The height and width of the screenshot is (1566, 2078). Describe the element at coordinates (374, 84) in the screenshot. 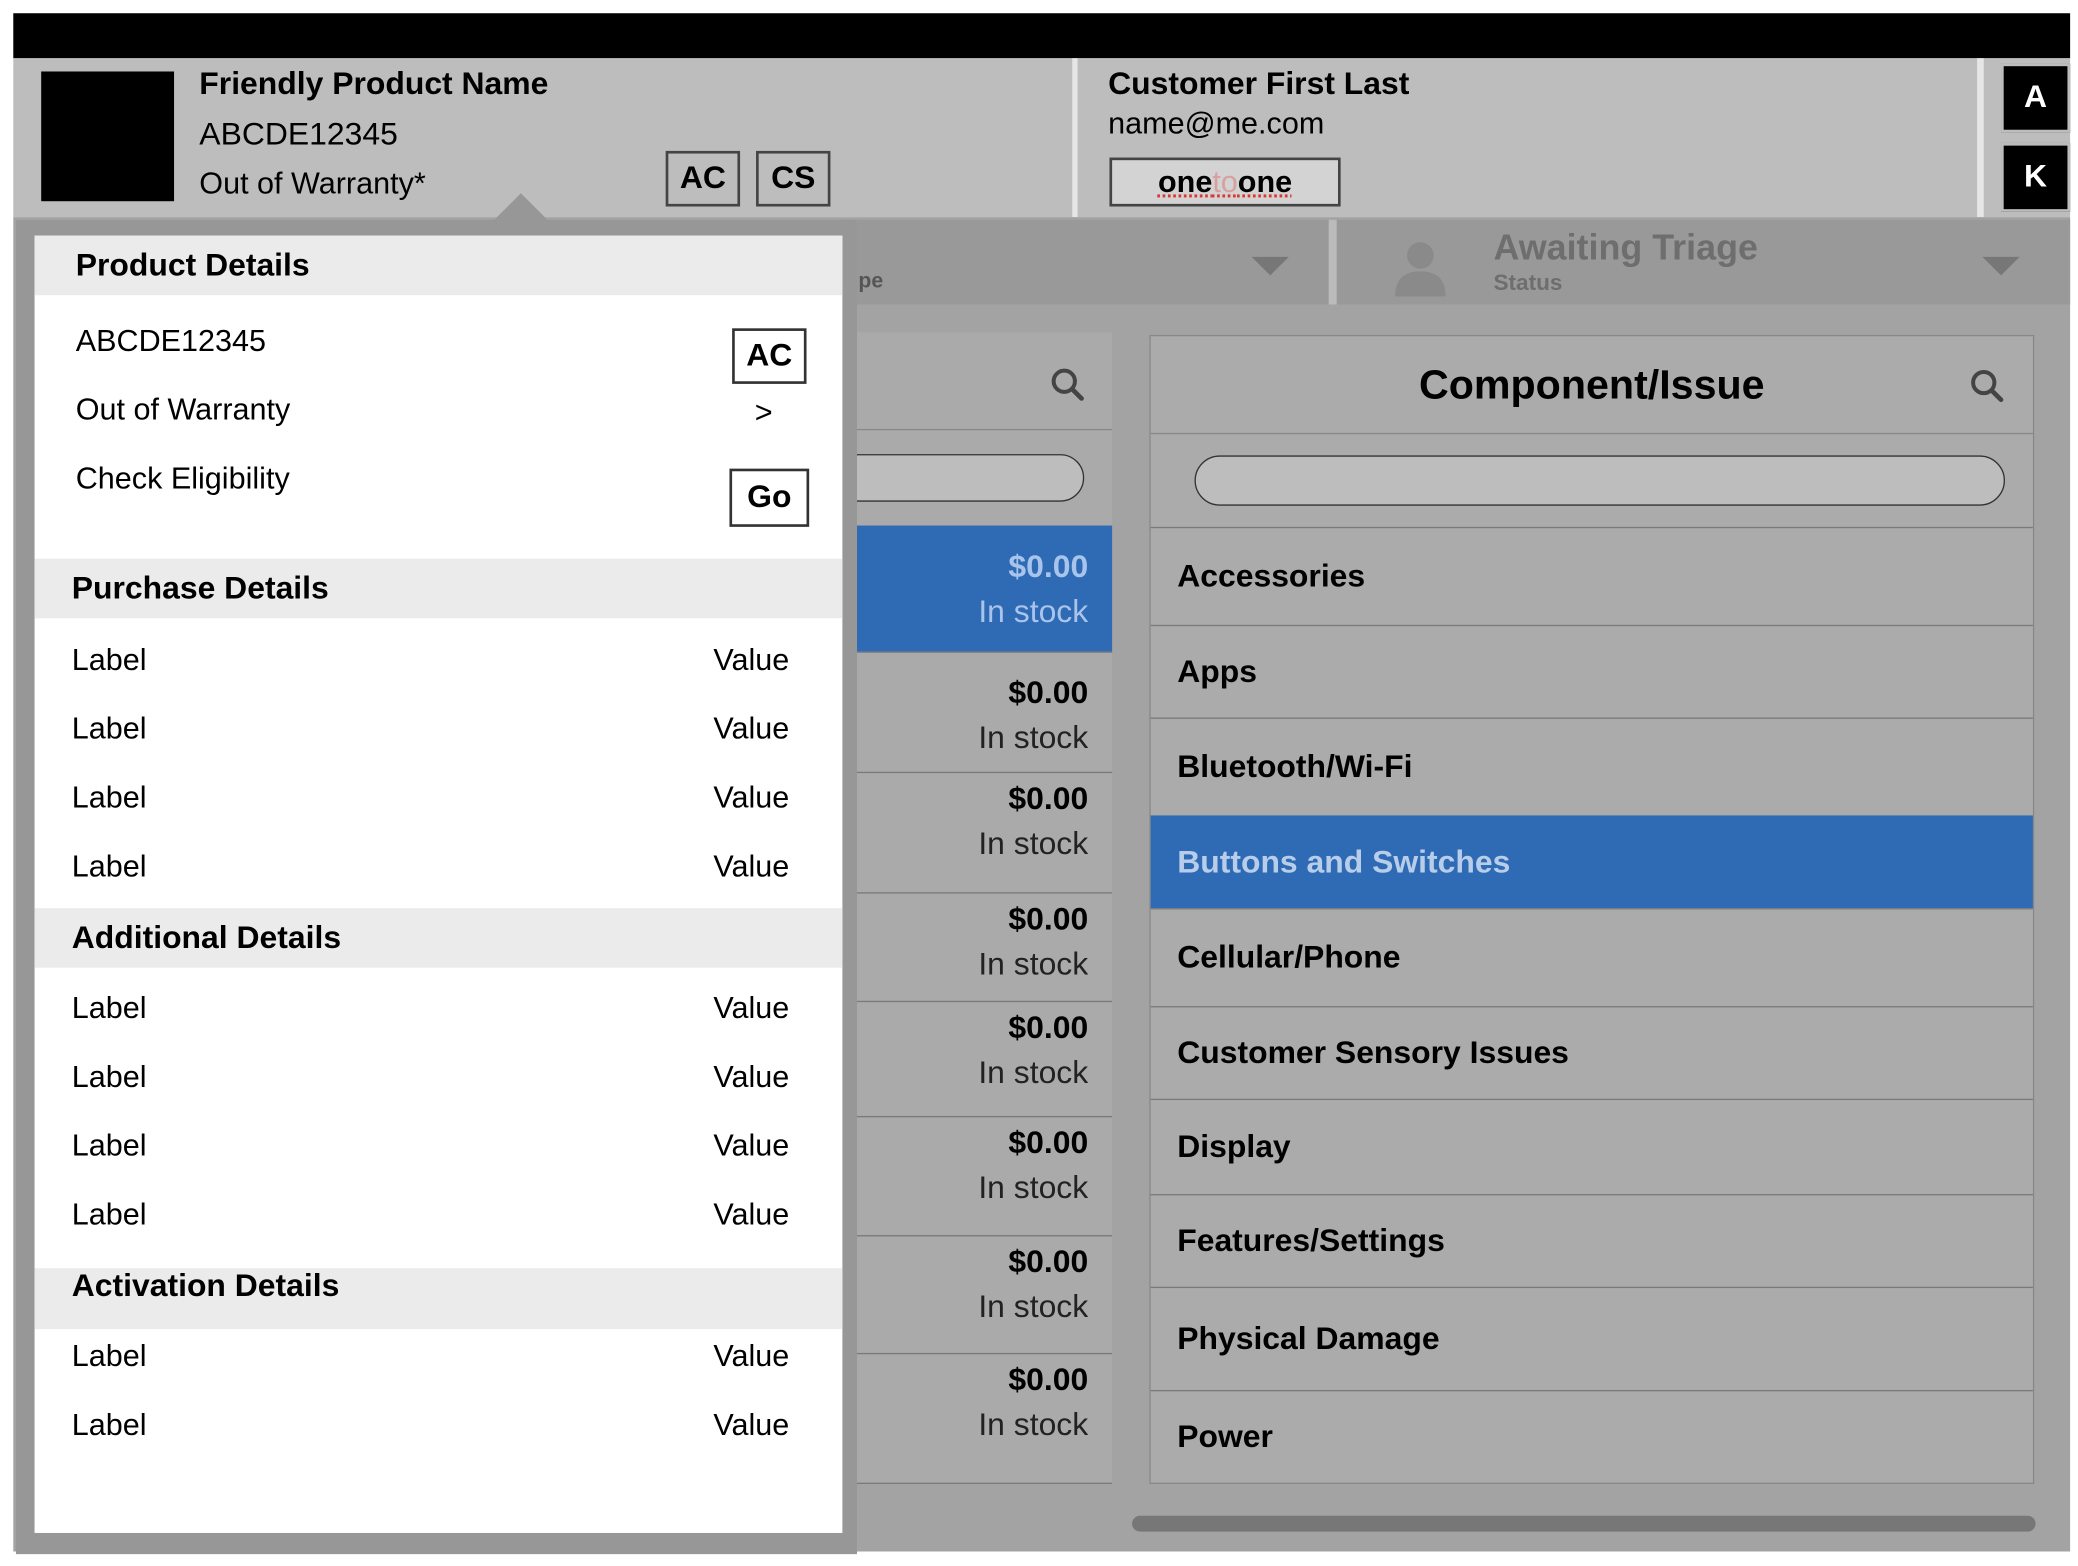

I see `product-name: Friendly Product Name` at that location.